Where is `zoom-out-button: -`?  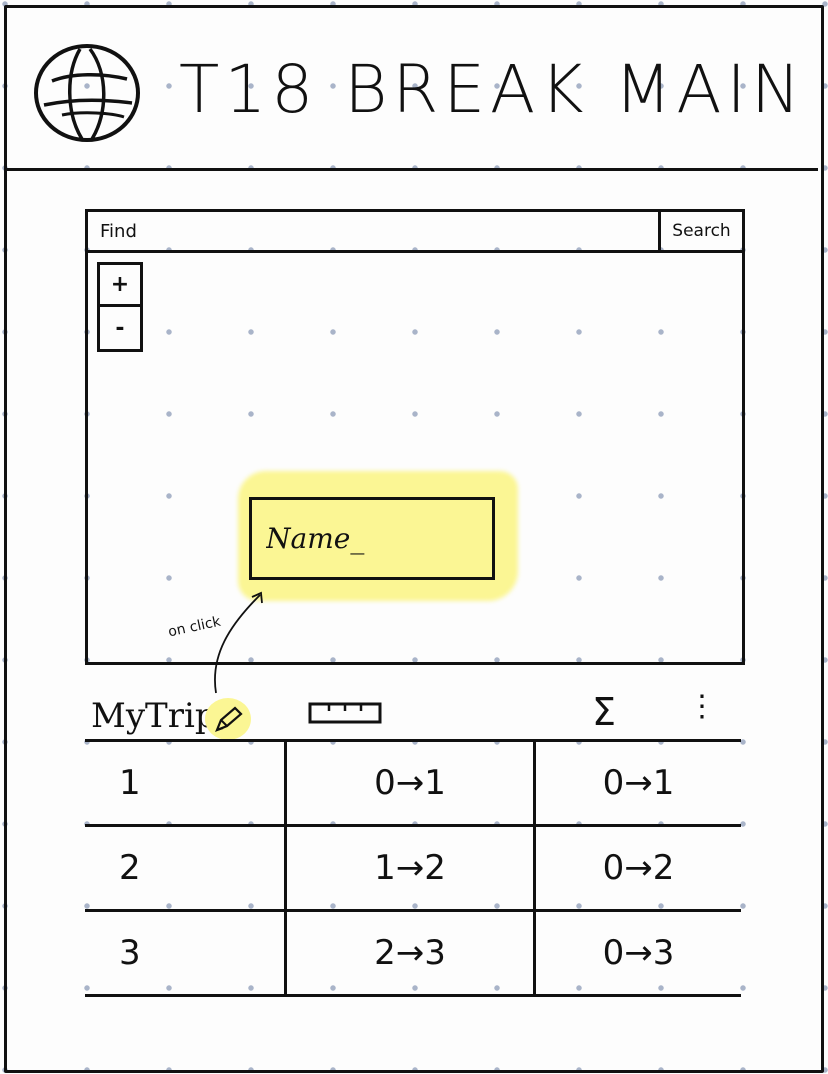
zoom-out-button: - is located at coordinates (120, 328).